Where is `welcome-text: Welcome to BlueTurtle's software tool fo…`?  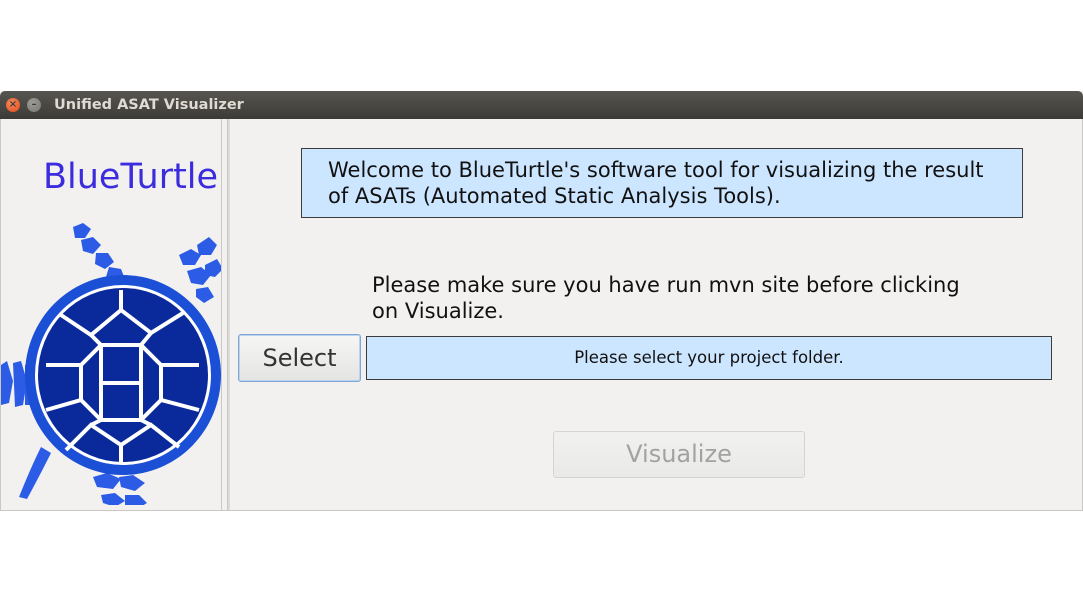 welcome-text: Welcome to BlueTurtle's software tool fo… is located at coordinates (656, 183).